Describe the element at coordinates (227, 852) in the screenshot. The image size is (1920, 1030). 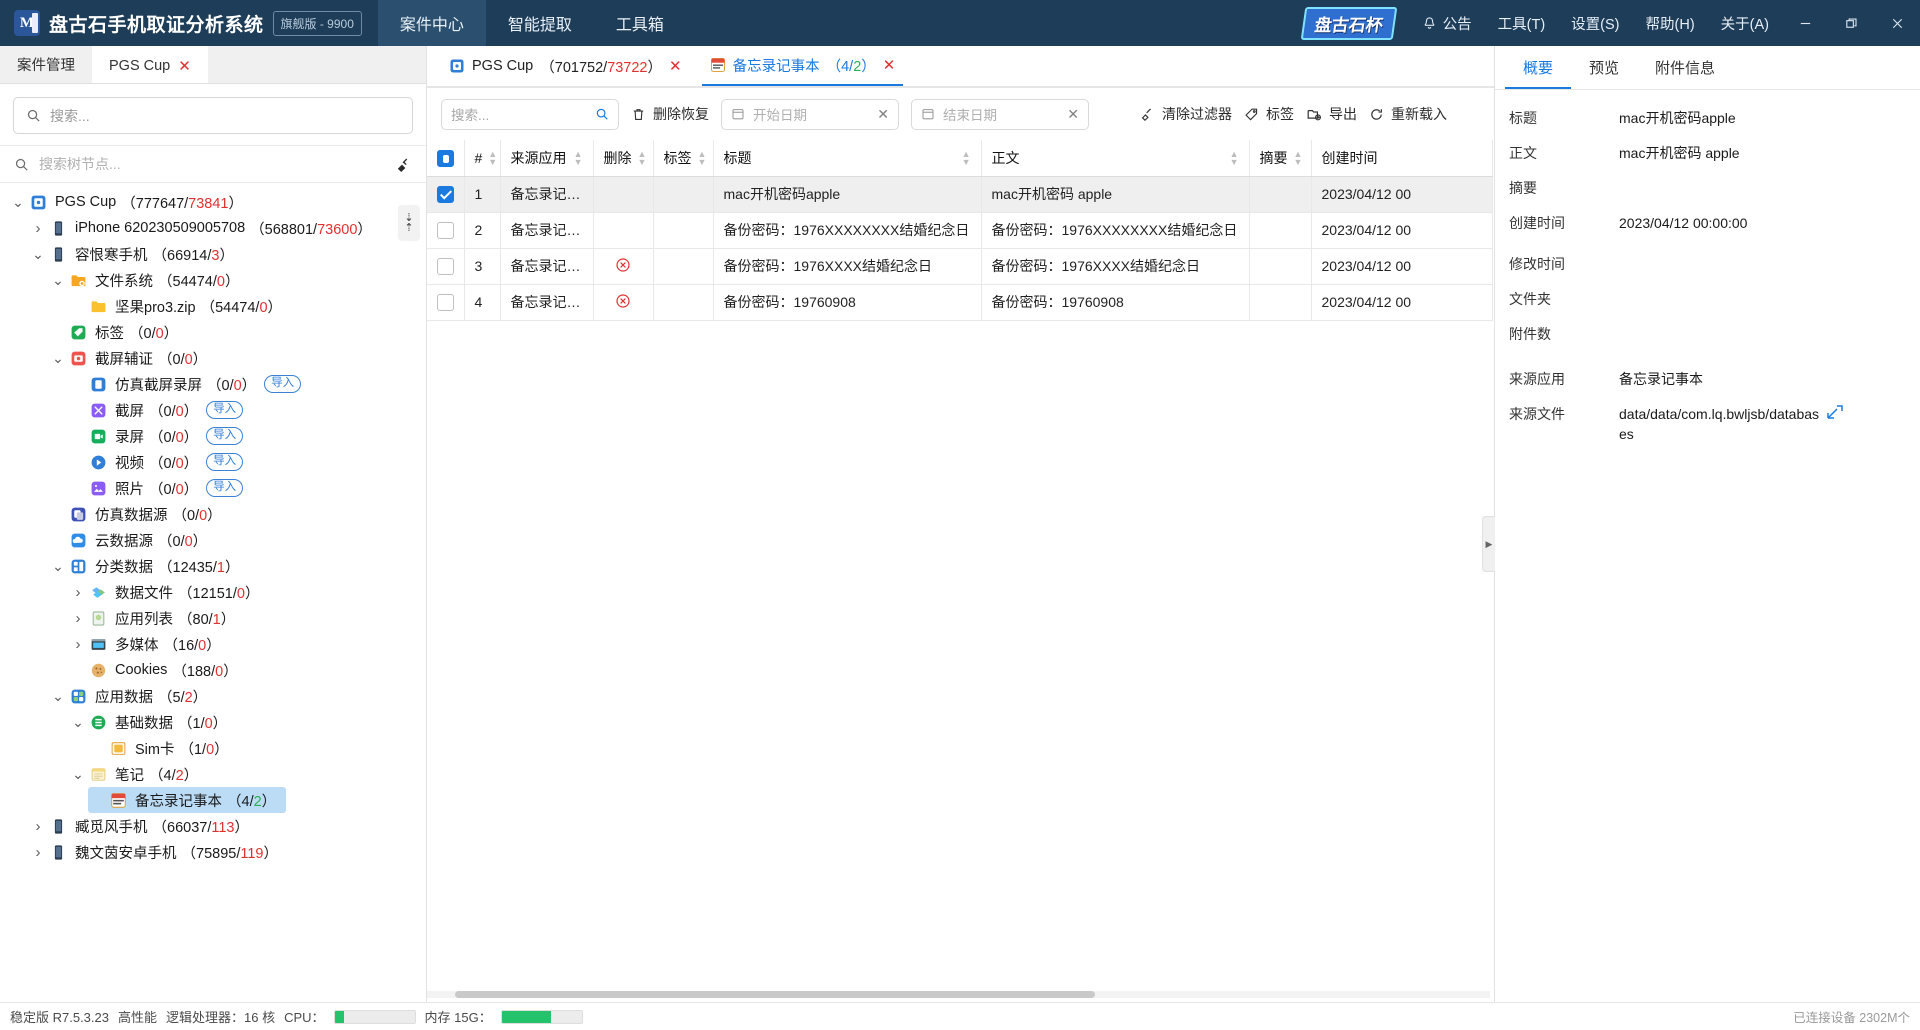
I see `tree-node: › 魏文茵安卓手机 （75895/119）` at that location.